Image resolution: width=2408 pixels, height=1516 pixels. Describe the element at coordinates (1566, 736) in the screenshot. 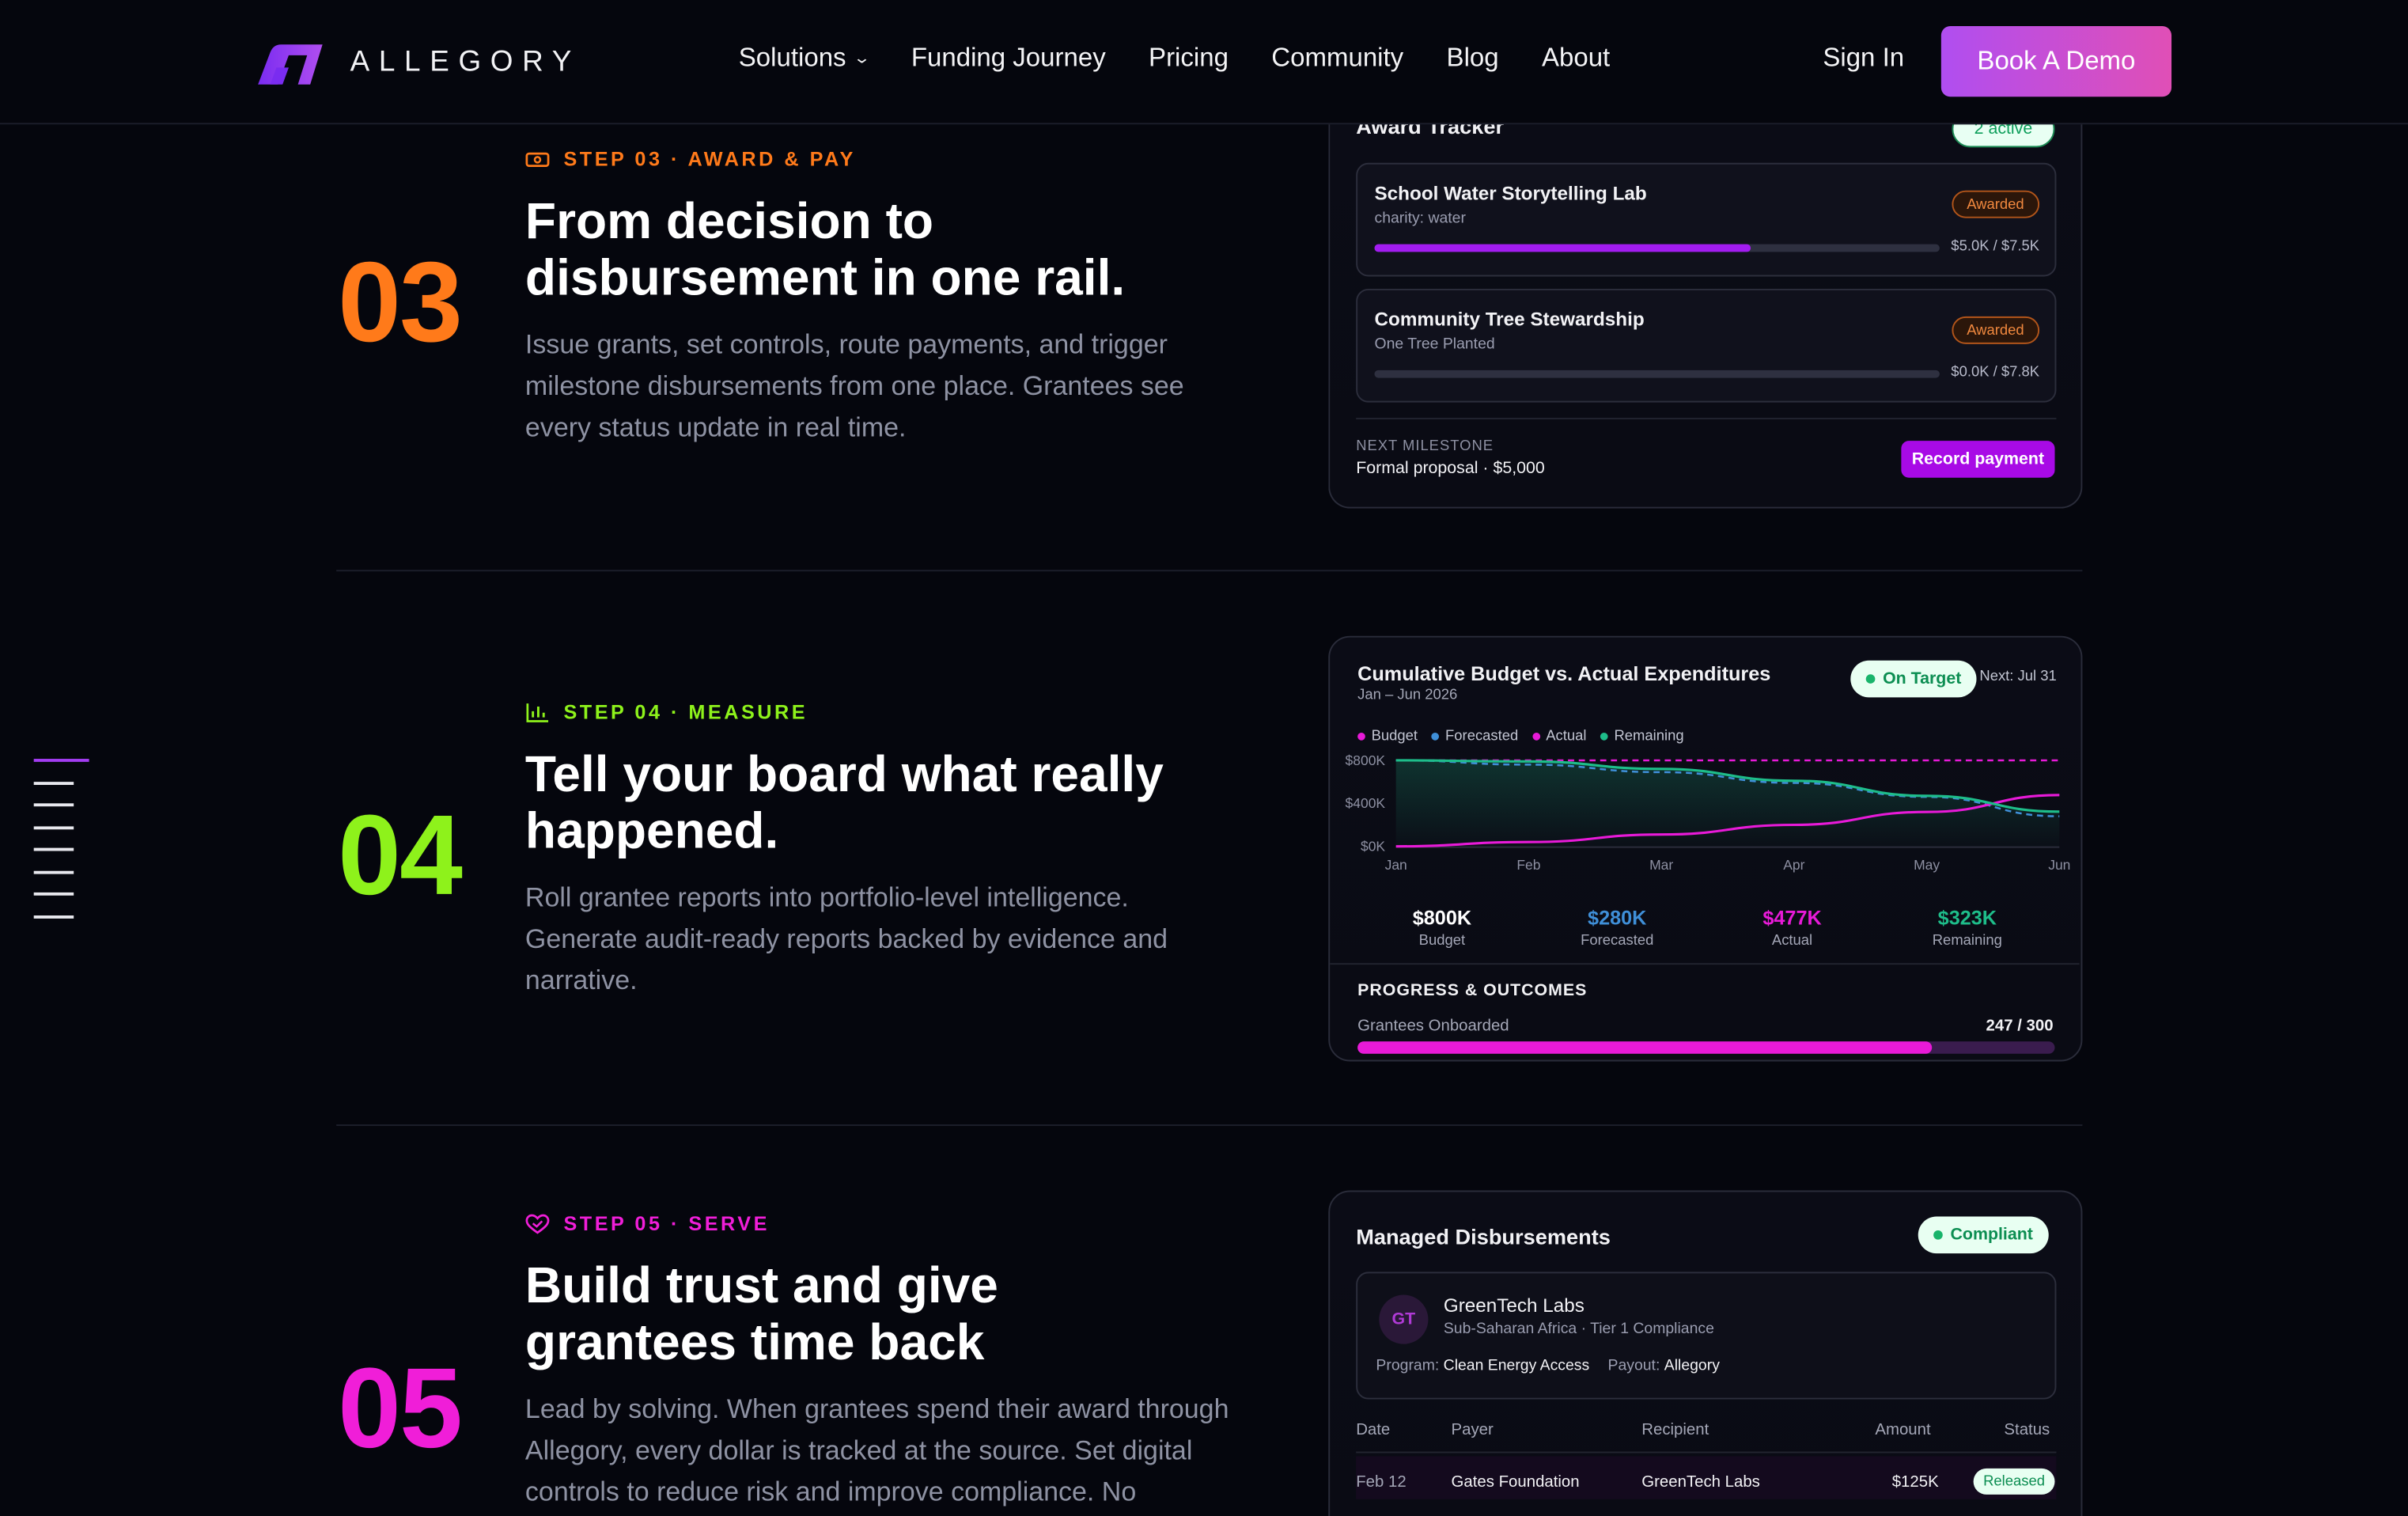

I see `legend-label: Actual` at that location.